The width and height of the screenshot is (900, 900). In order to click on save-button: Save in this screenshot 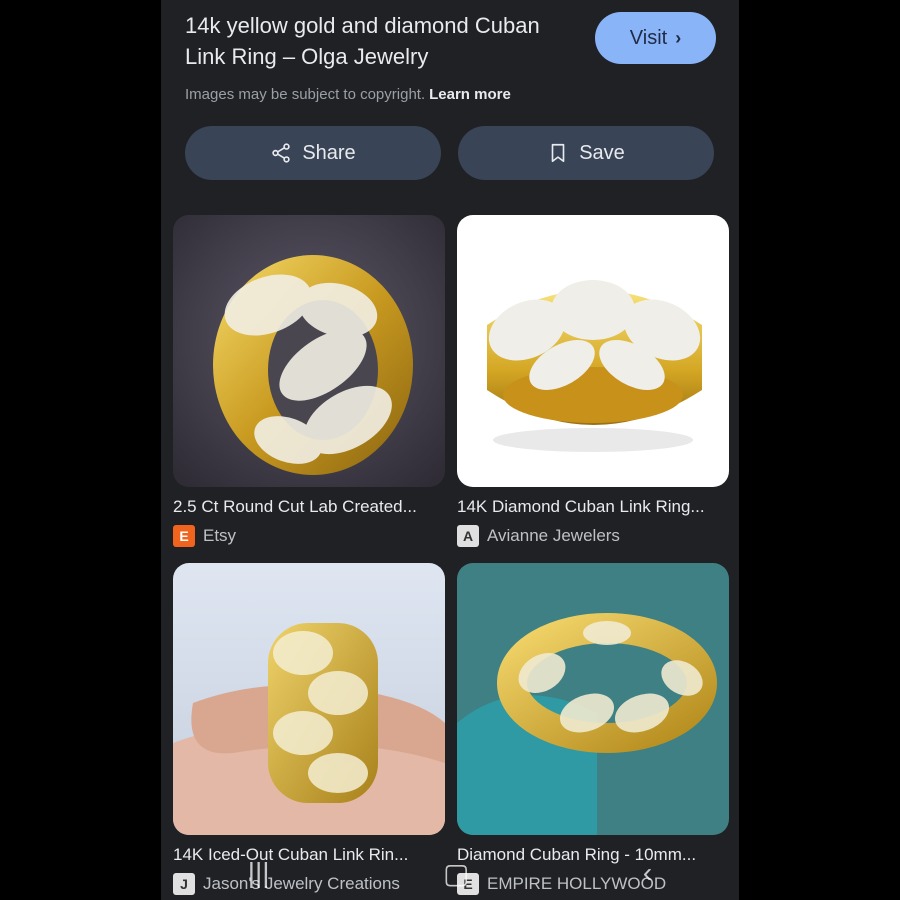, I will do `click(586, 153)`.